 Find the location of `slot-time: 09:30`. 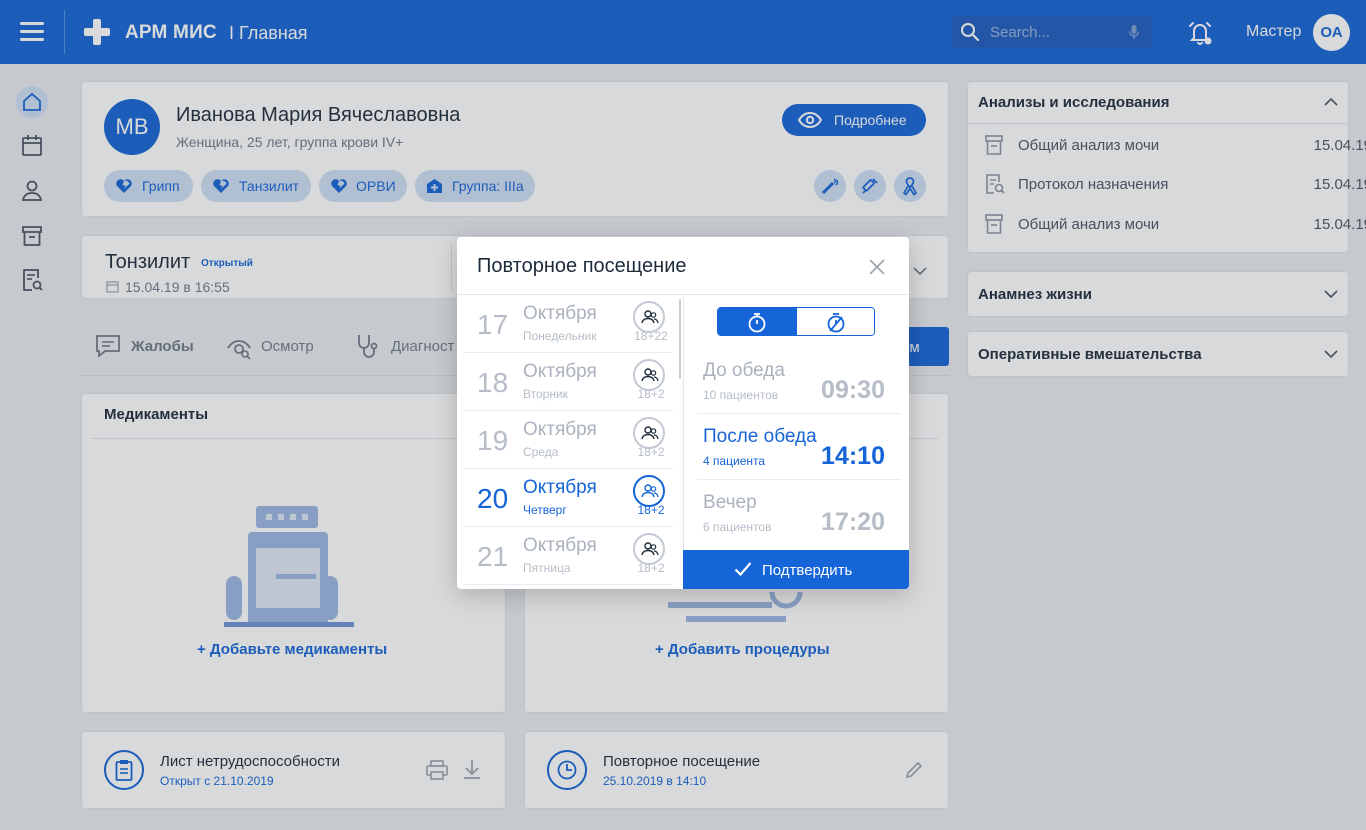

slot-time: 09:30 is located at coordinates (853, 390).